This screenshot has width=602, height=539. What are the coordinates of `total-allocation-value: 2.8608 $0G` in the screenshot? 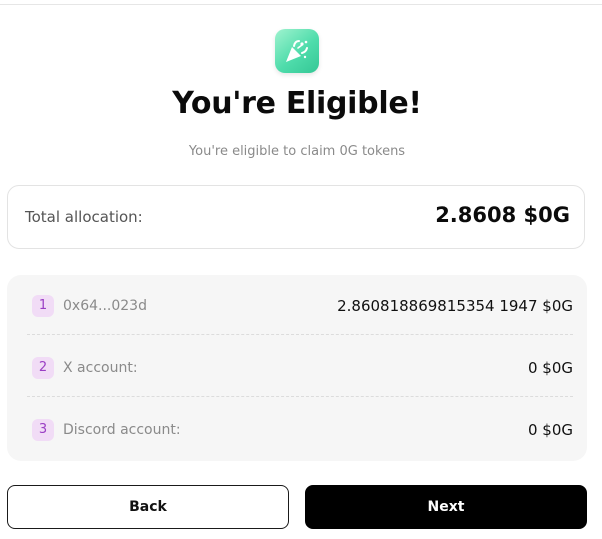 It's located at (502, 215).